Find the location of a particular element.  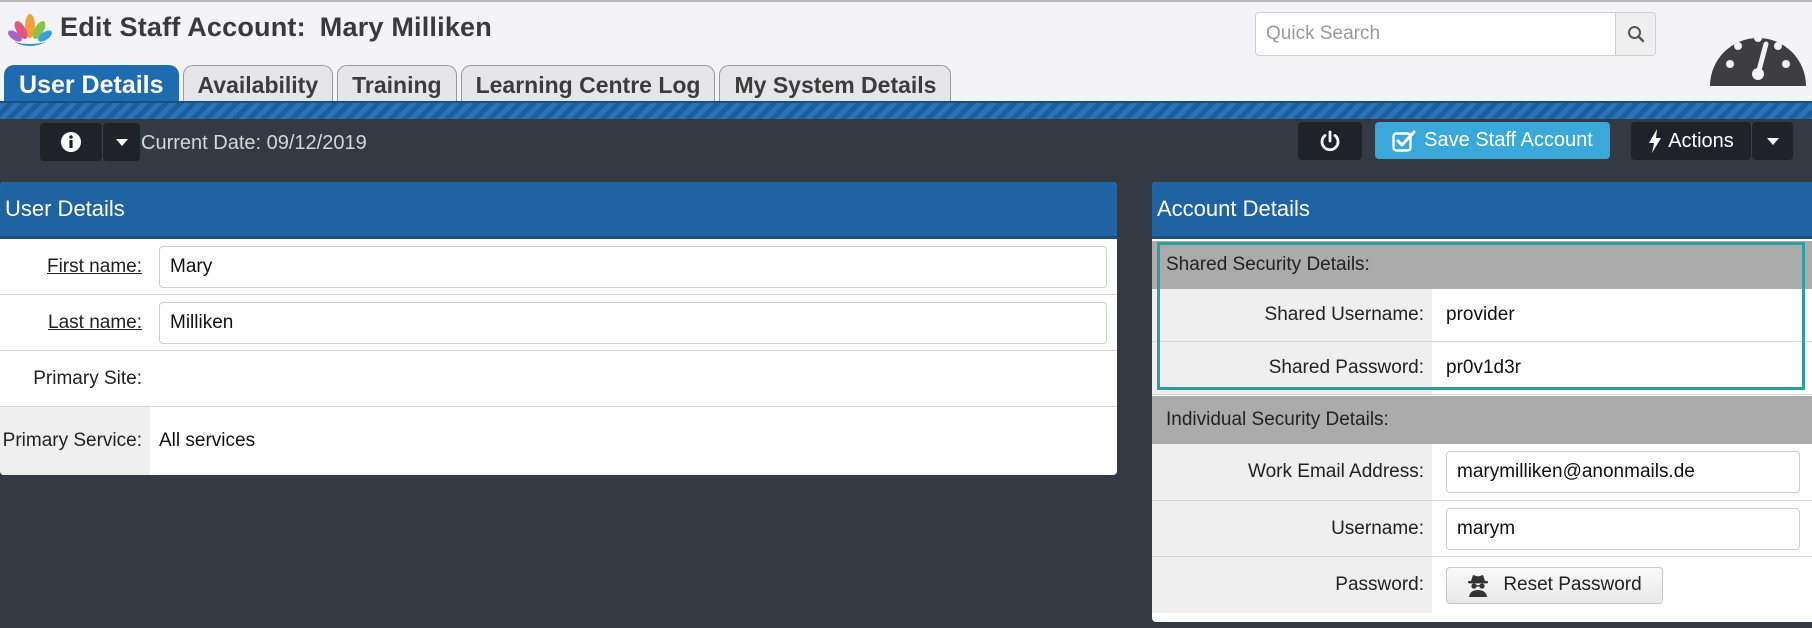

password-label: Password: is located at coordinates (1292, 585).